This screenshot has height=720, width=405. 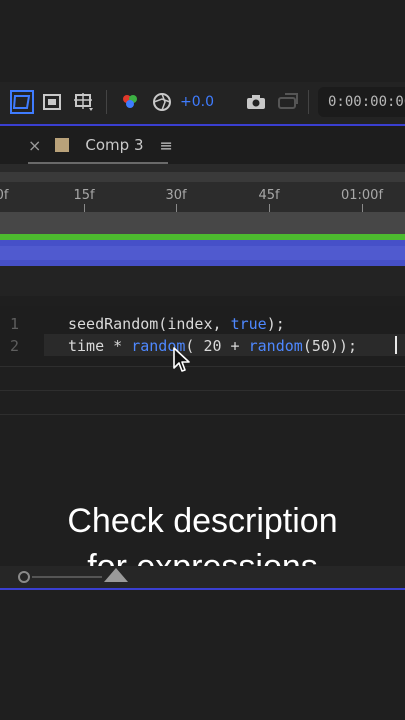 What do you see at coordinates (248, 324) in the screenshot?
I see `code-keyword: true` at bounding box center [248, 324].